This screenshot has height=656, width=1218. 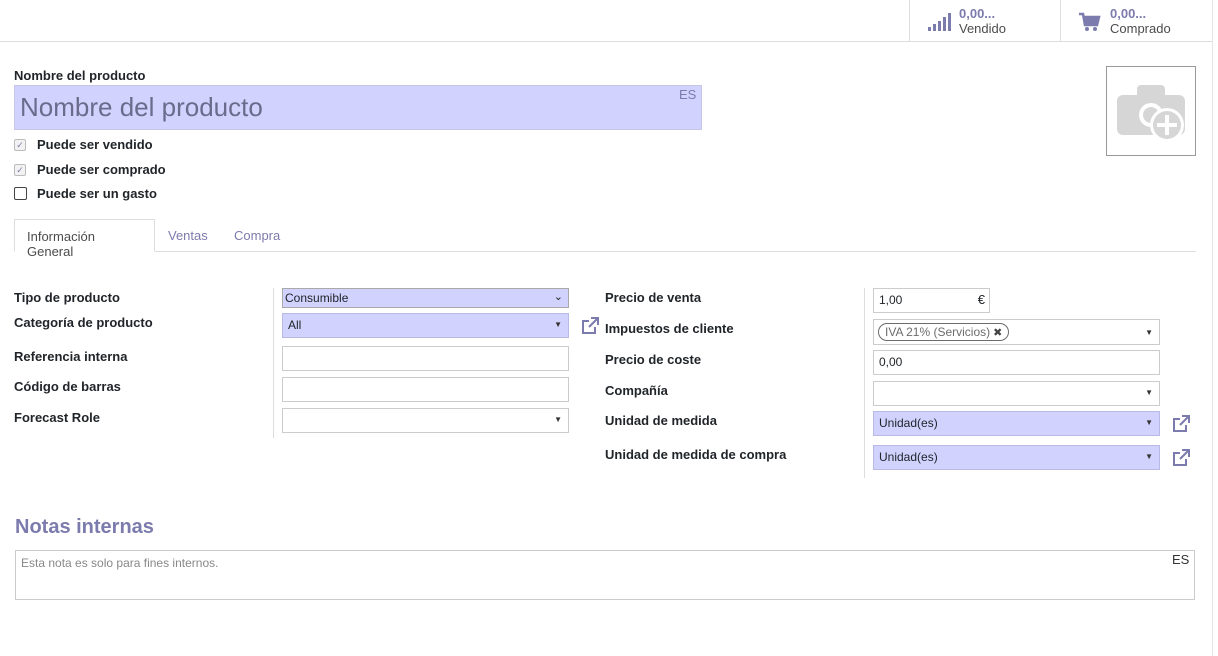 I want to click on barcode-label: Código de barras, so click(x=67, y=386).